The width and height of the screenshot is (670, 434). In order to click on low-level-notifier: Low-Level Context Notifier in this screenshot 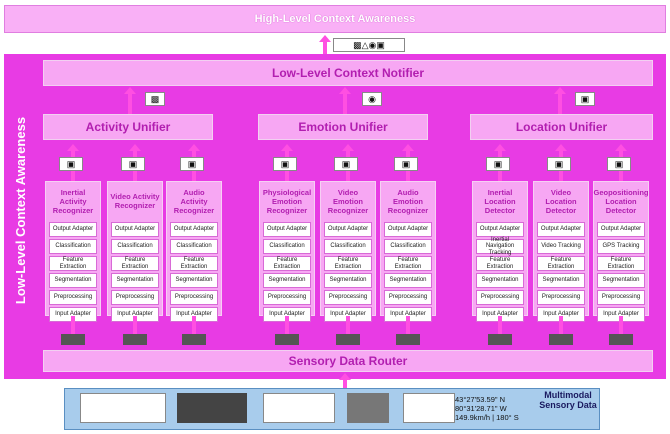, I will do `click(348, 73)`.